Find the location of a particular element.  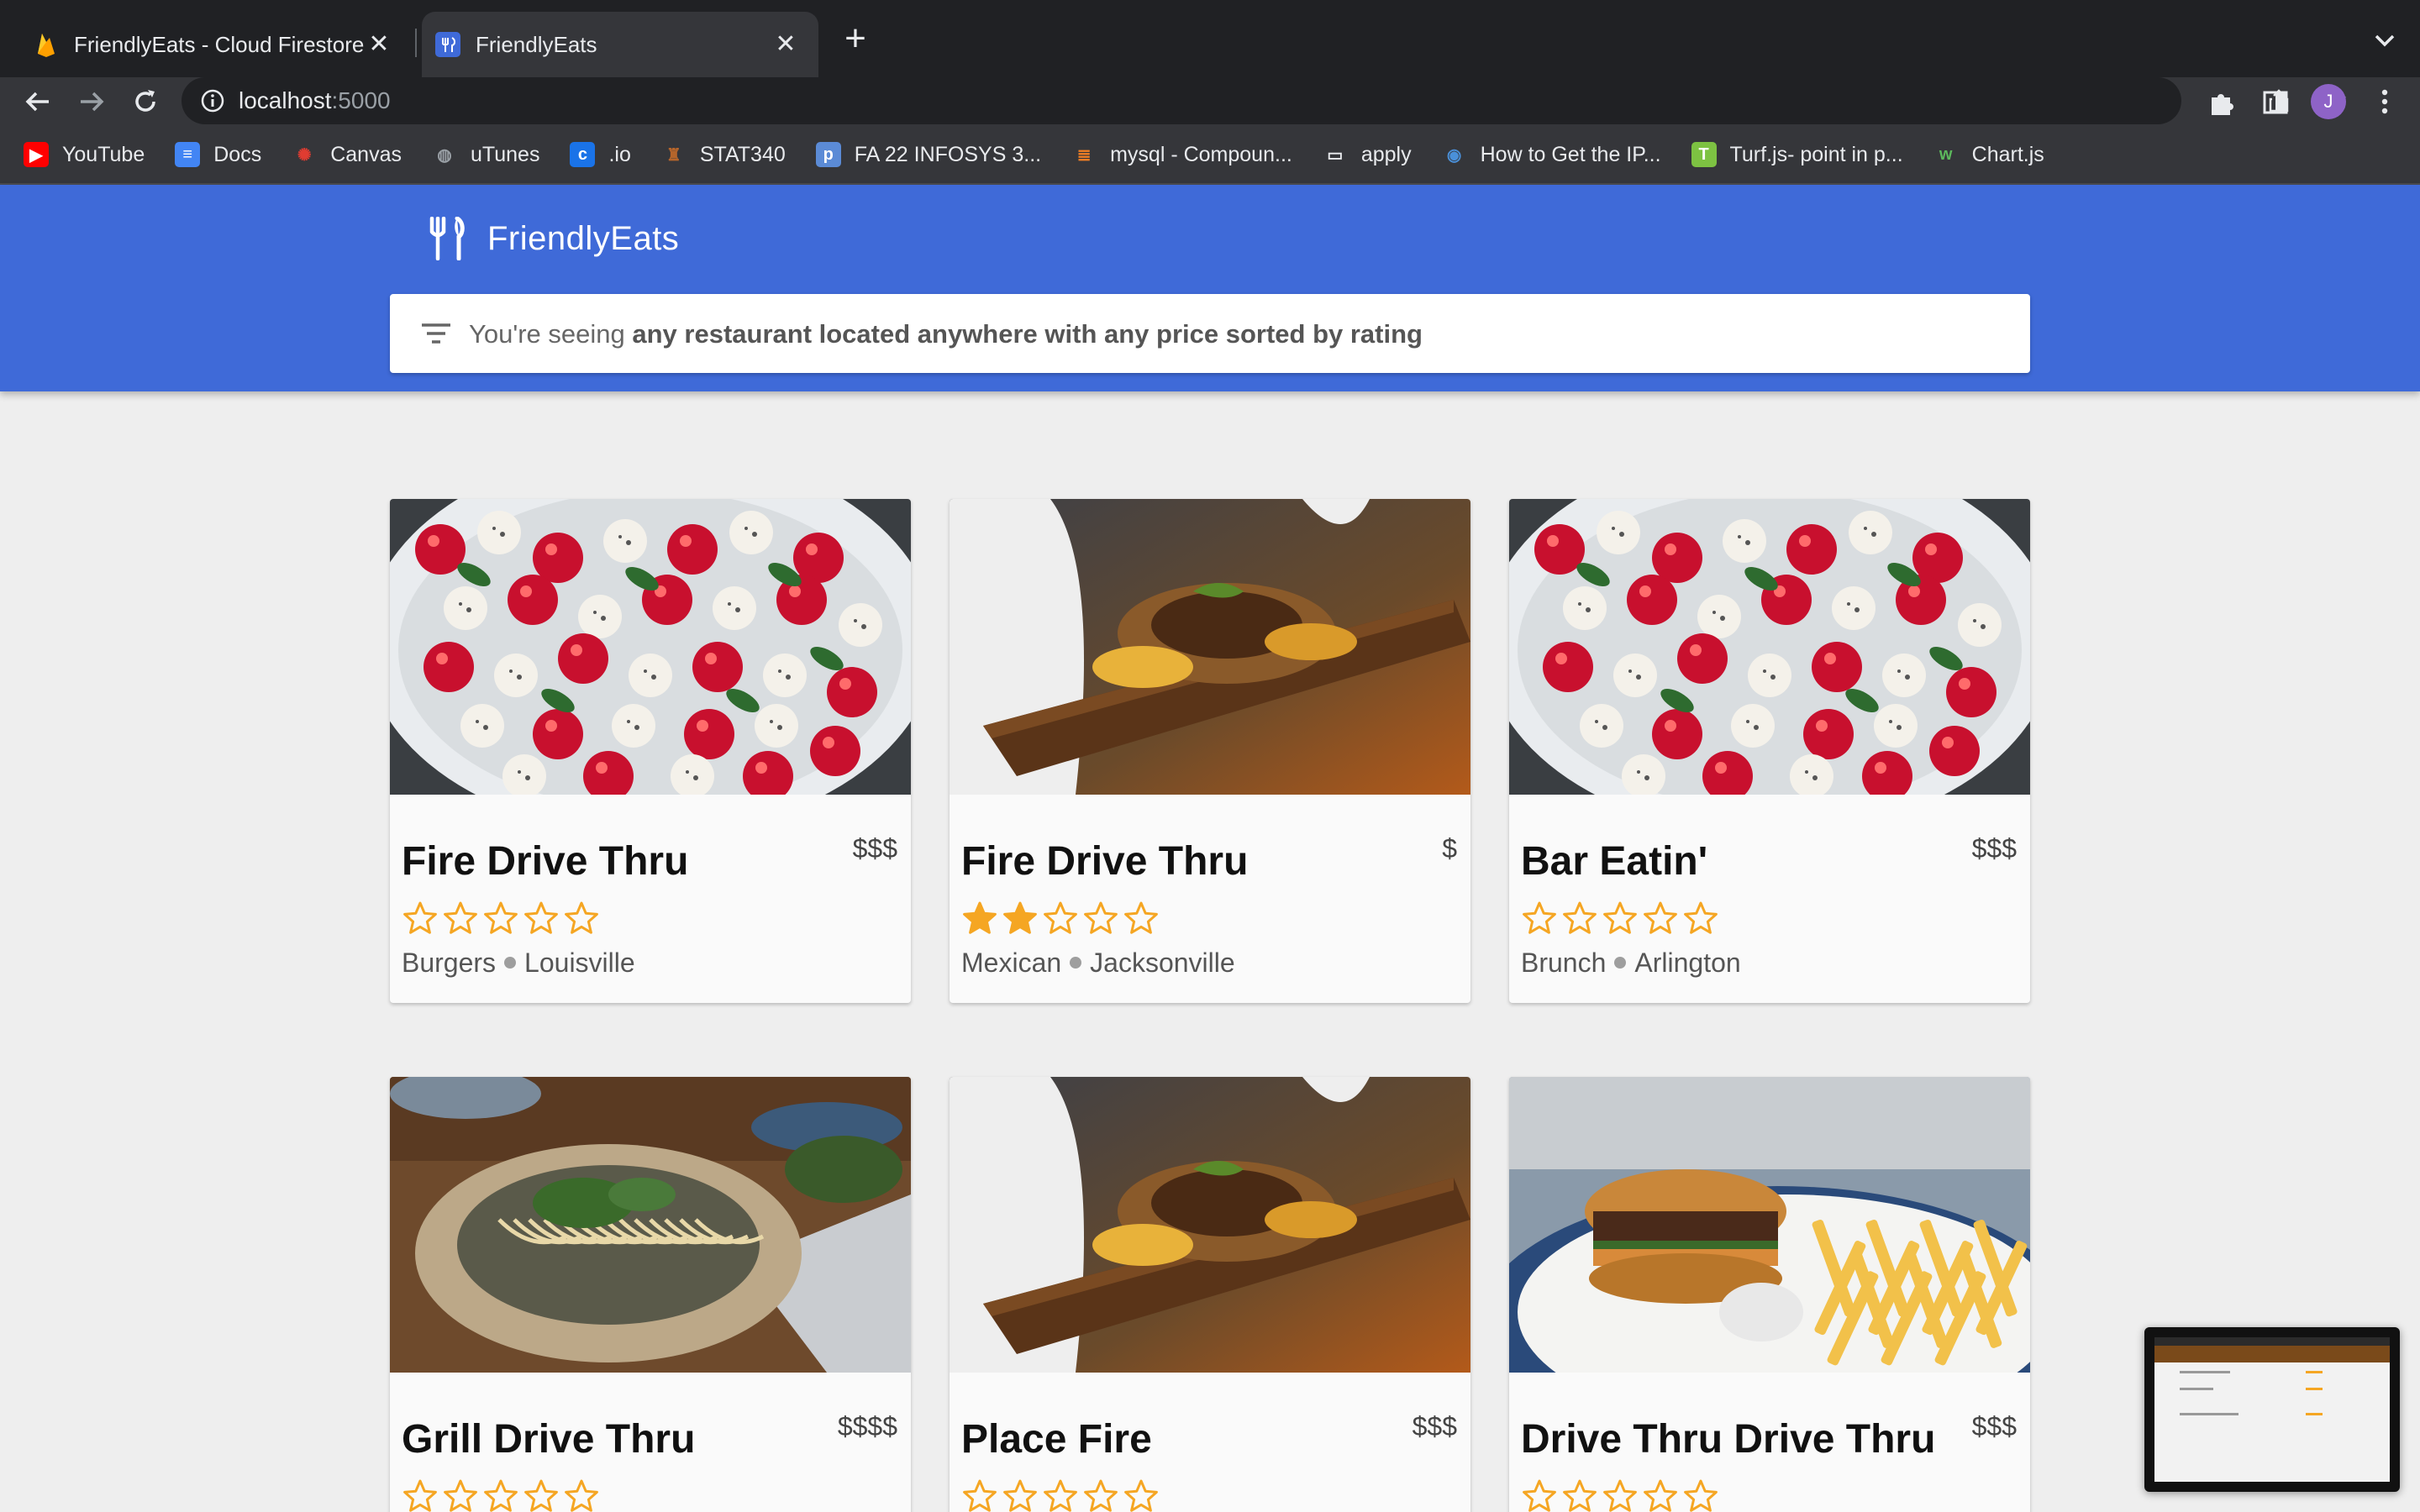

reload-icon is located at coordinates (145, 102).